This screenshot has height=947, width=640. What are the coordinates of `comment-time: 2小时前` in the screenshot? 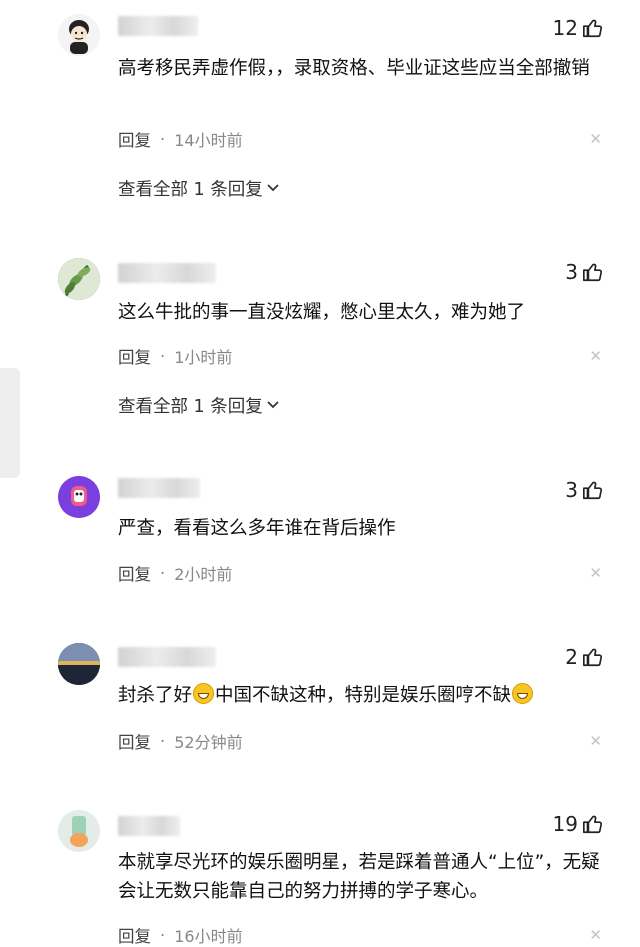 It's located at (203, 574).